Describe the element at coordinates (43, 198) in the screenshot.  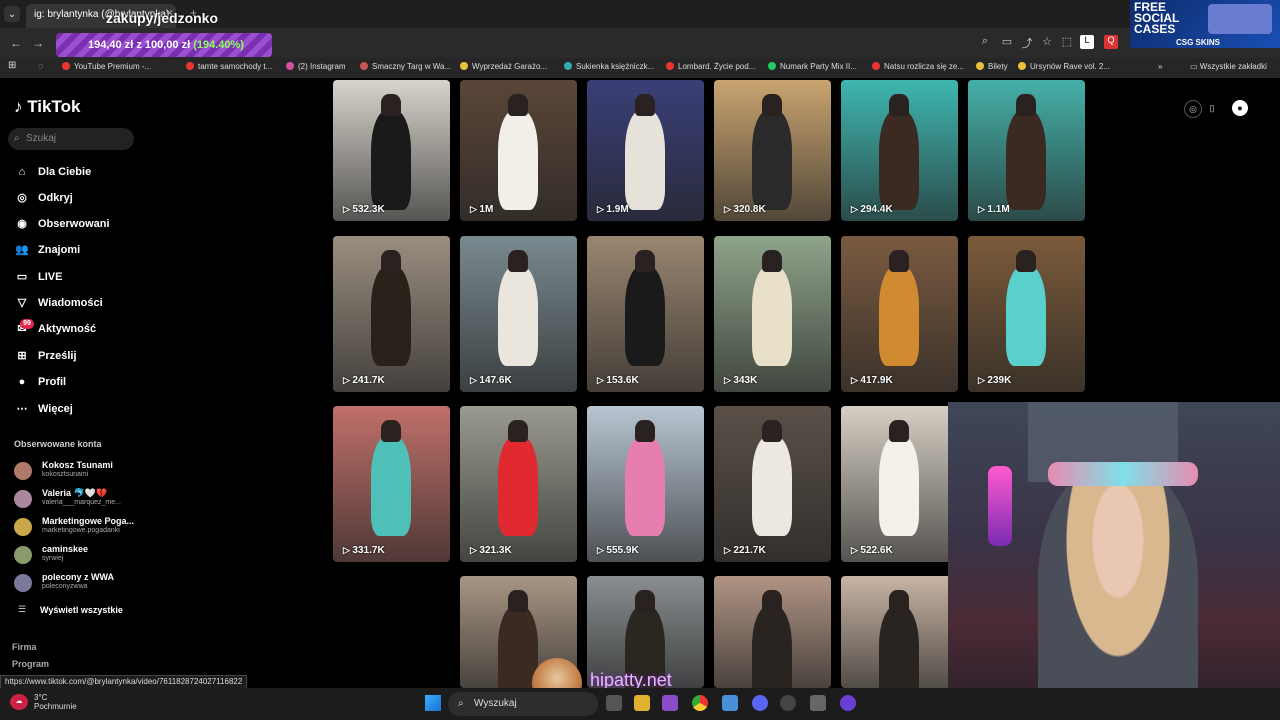
I see `sidebar-item-odkryj: ◎ Odkryj` at that location.